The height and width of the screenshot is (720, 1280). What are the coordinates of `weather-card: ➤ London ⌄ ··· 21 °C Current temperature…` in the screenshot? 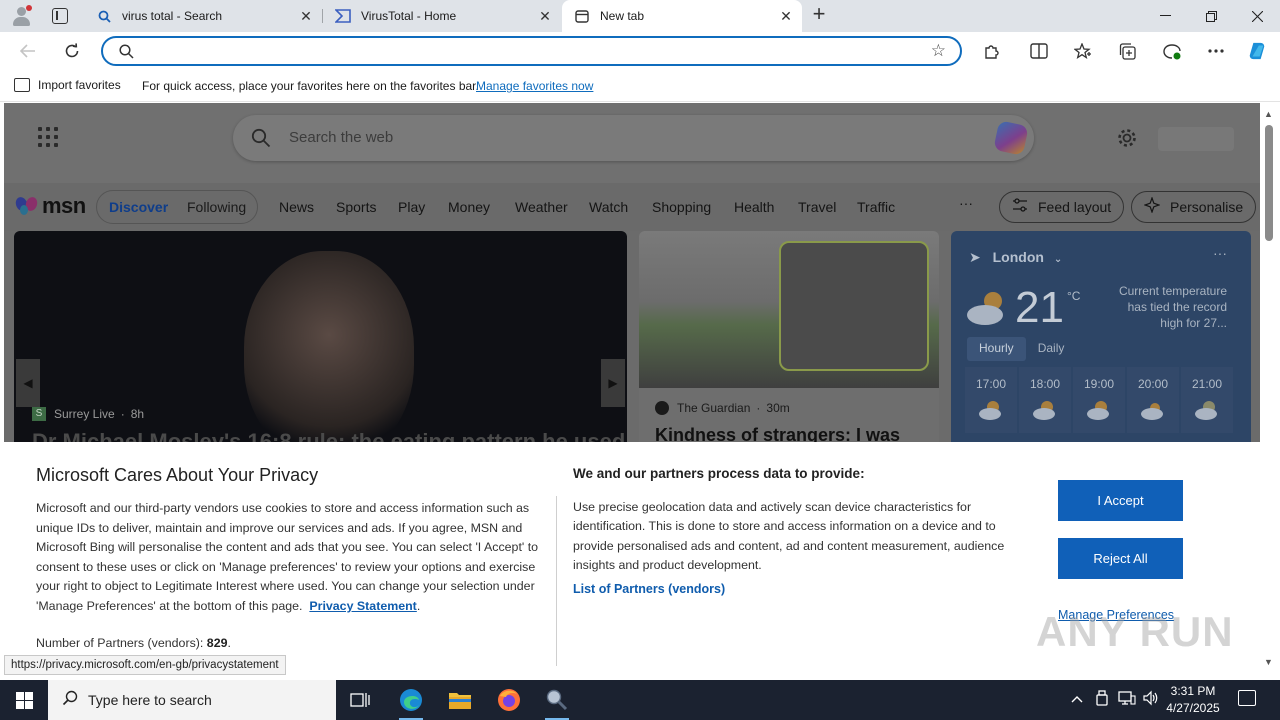 It's located at (1101, 351).